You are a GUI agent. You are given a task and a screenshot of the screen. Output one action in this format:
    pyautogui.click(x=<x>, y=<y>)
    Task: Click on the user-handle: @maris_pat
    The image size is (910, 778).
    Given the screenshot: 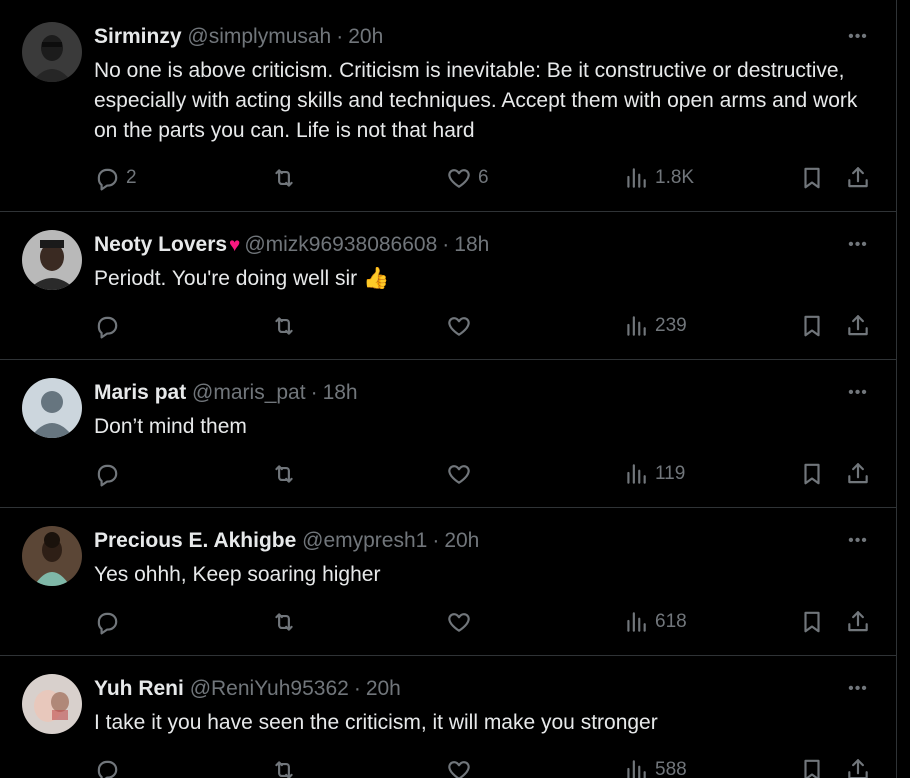 What is the action you would take?
    pyautogui.click(x=249, y=392)
    